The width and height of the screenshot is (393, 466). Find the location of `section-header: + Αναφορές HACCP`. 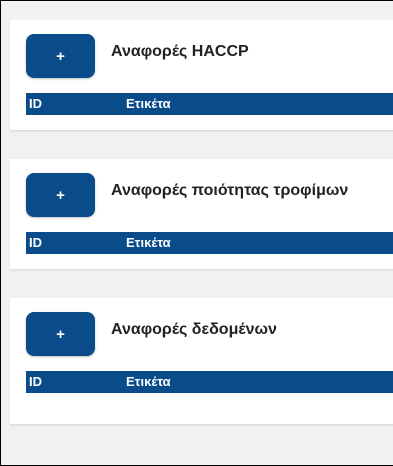

section-header: + Αναφορές HACCP is located at coordinates (201, 50).